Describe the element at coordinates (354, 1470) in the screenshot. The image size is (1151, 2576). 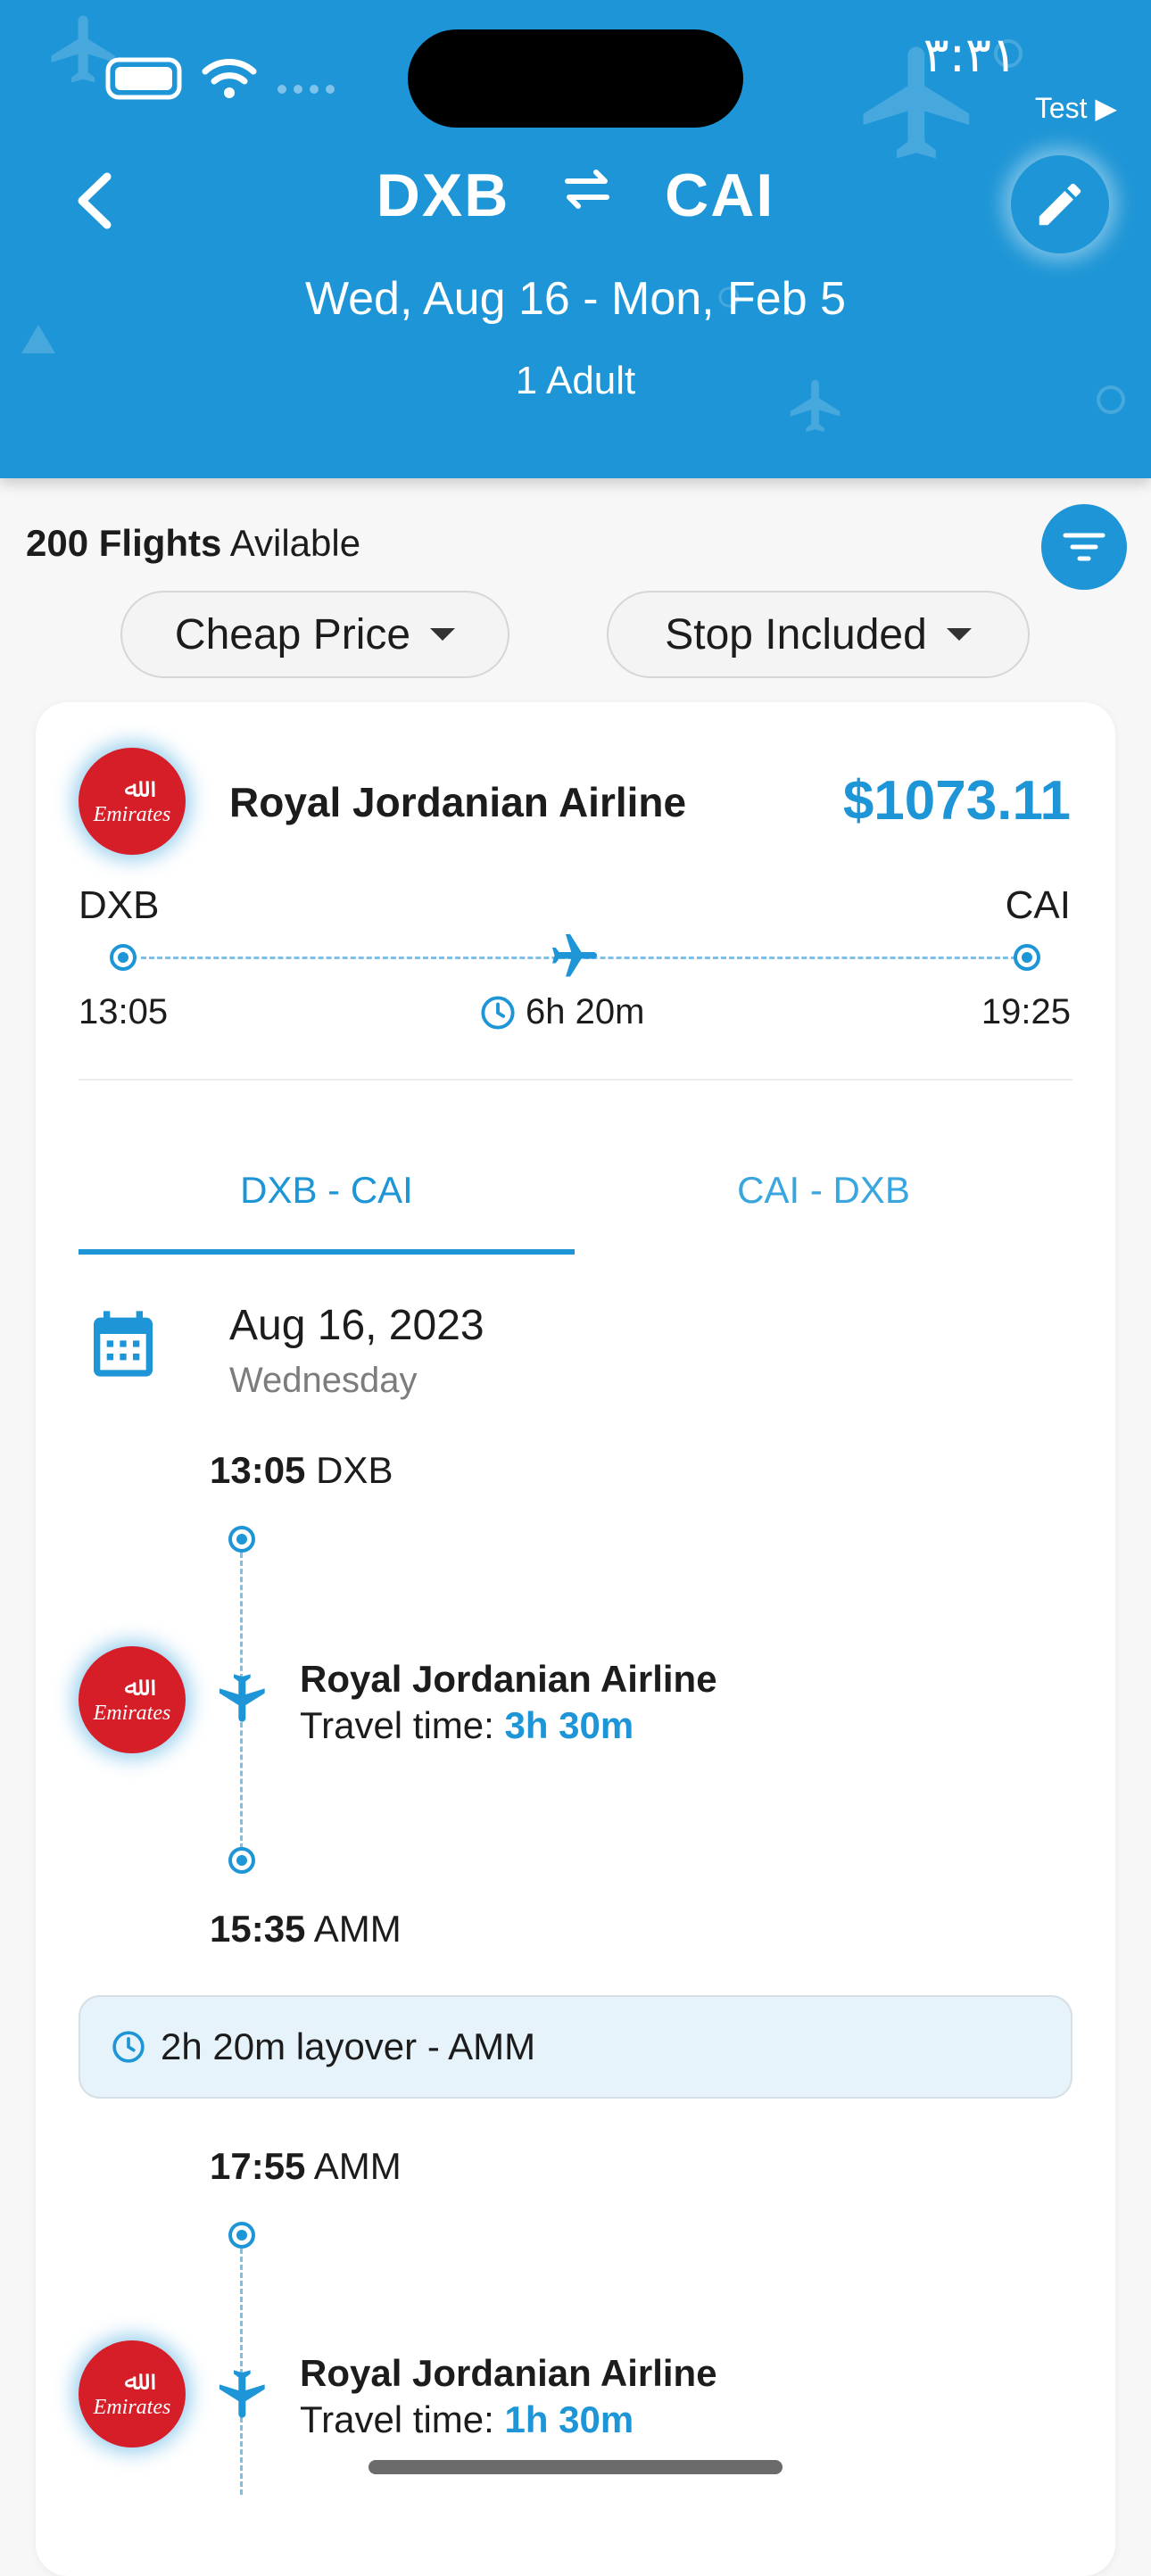
I see `leg1-depart-code: DXB` at that location.